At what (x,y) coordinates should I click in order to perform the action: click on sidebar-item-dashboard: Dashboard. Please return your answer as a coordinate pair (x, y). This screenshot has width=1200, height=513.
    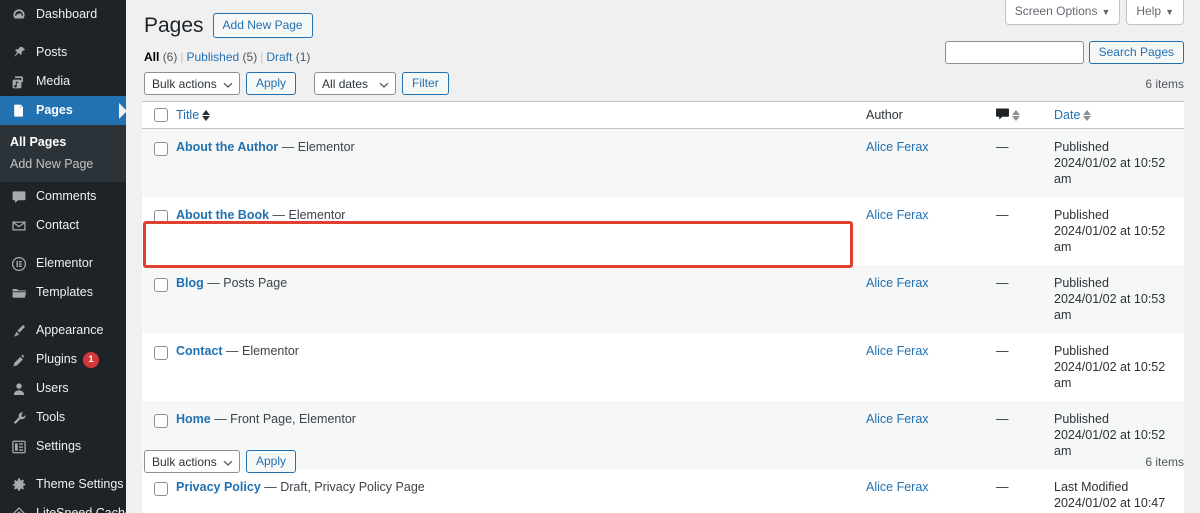
    Looking at the image, I should click on (63, 14).